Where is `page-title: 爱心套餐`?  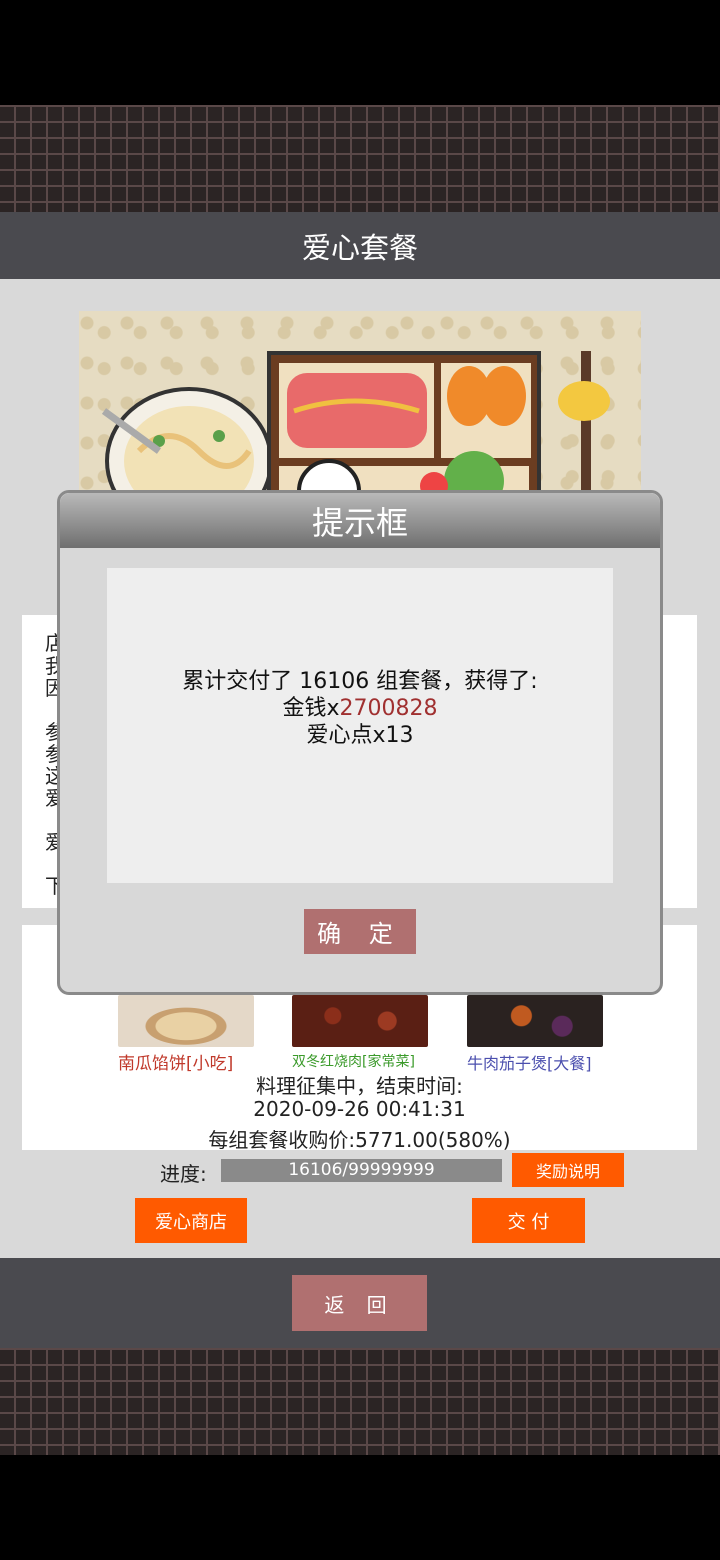 page-title: 爱心套餐 is located at coordinates (360, 245).